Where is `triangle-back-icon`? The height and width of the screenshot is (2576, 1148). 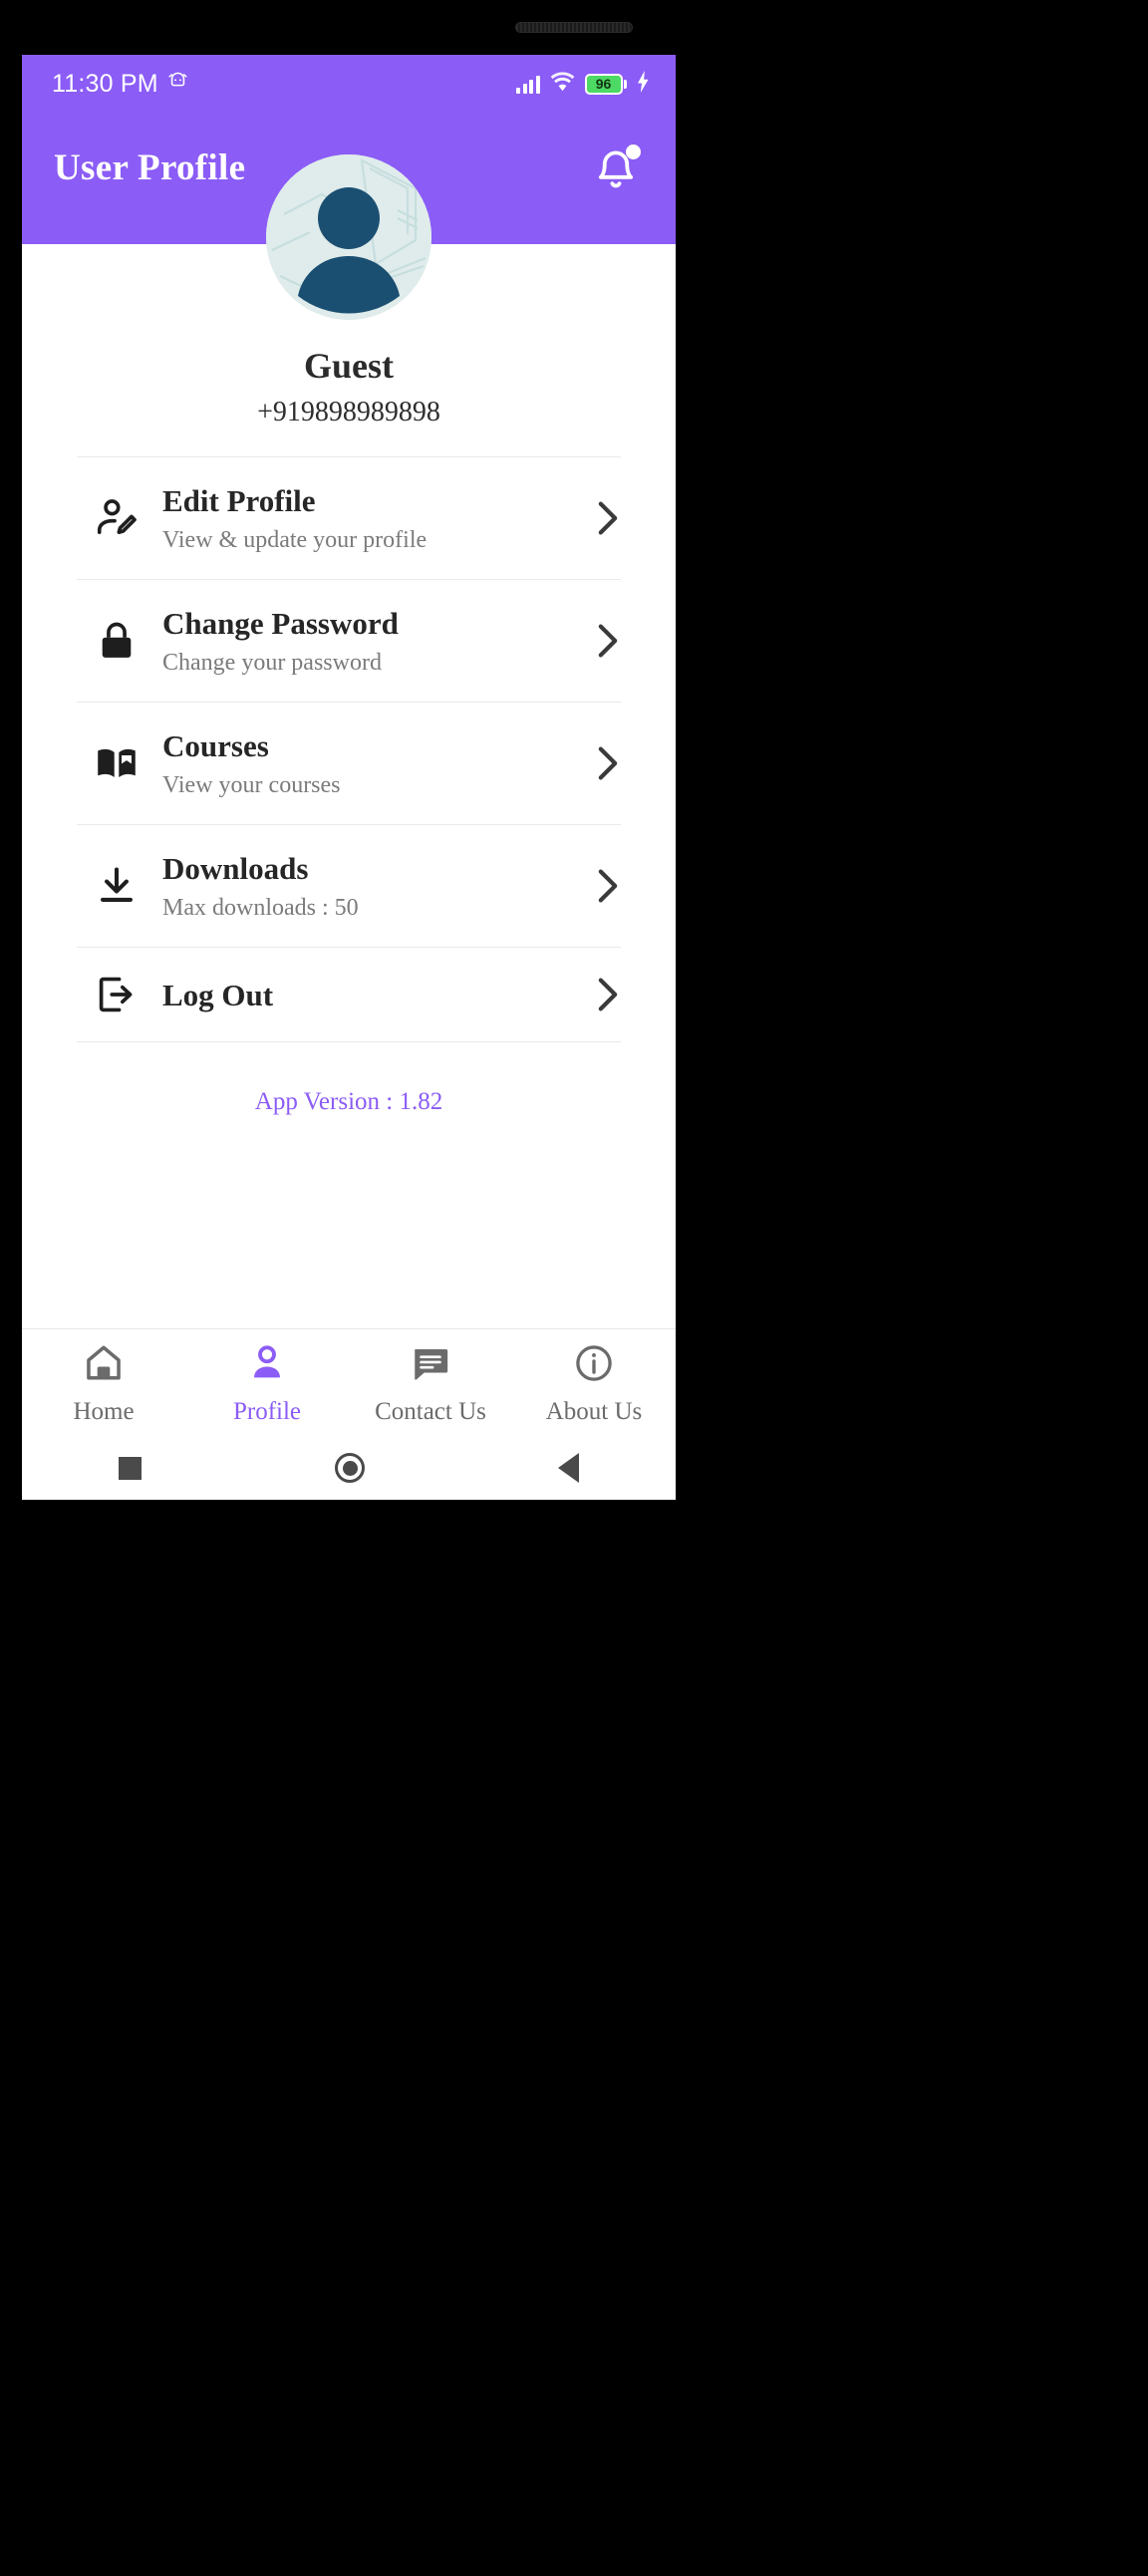
triangle-back-icon is located at coordinates (568, 1468).